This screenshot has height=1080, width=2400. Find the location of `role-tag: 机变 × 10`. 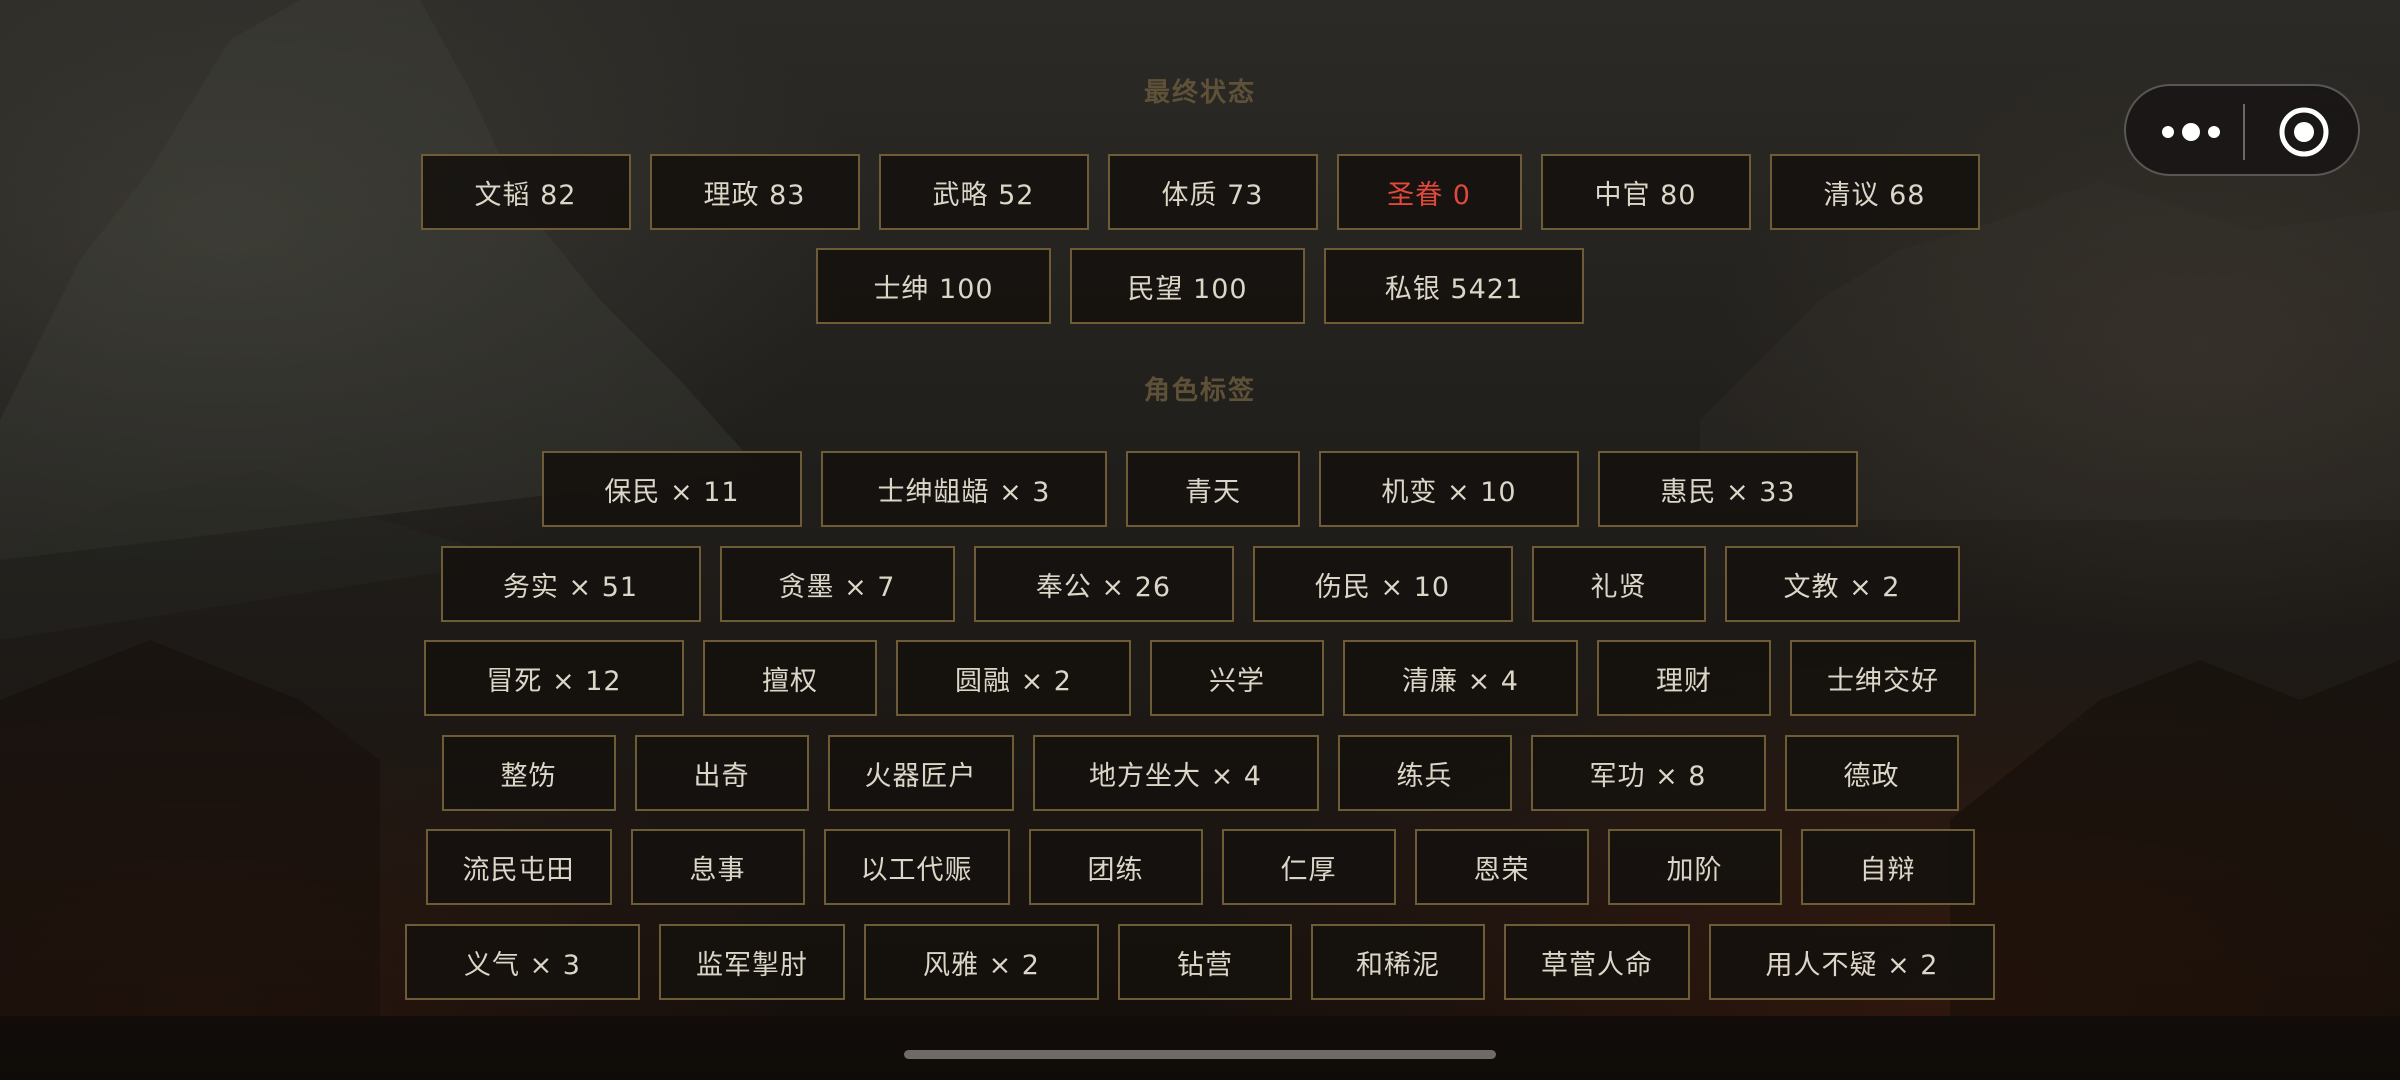

role-tag: 机变 × 10 is located at coordinates (1449, 489).